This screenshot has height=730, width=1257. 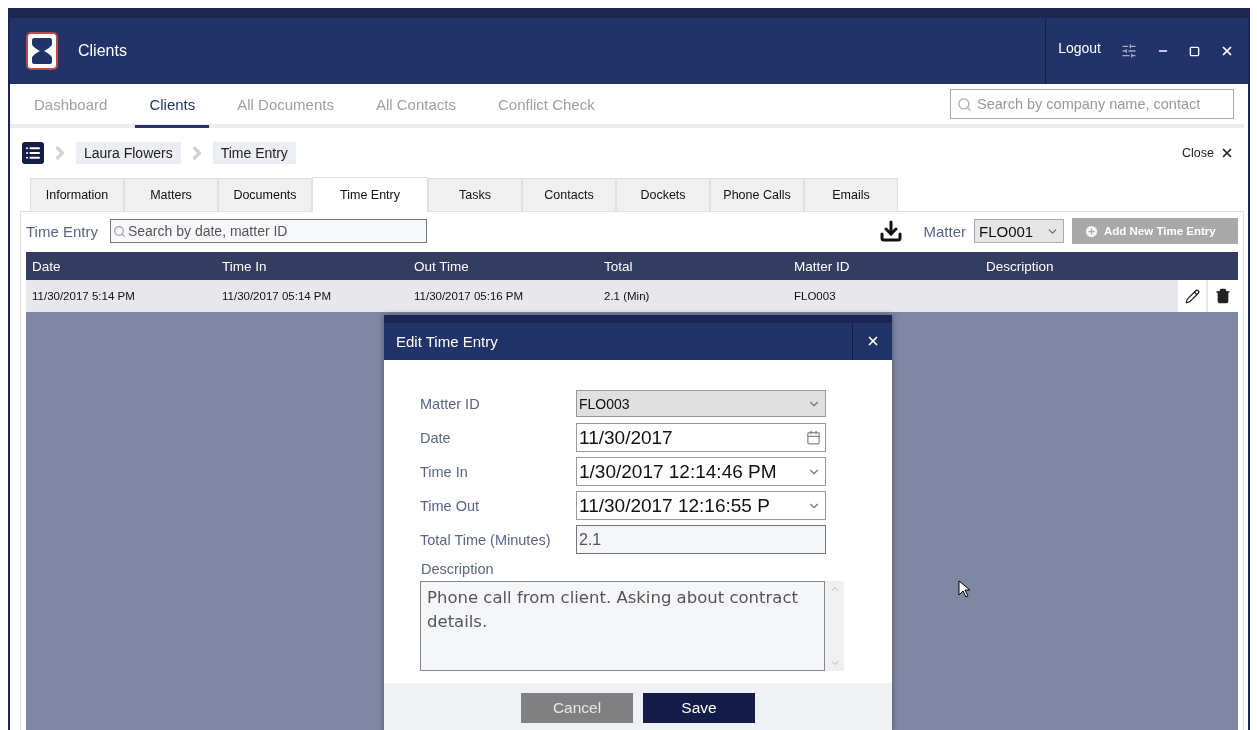 What do you see at coordinates (622, 625) in the screenshot?
I see `description-field: Phone call from client. Asking about contract details.` at bounding box center [622, 625].